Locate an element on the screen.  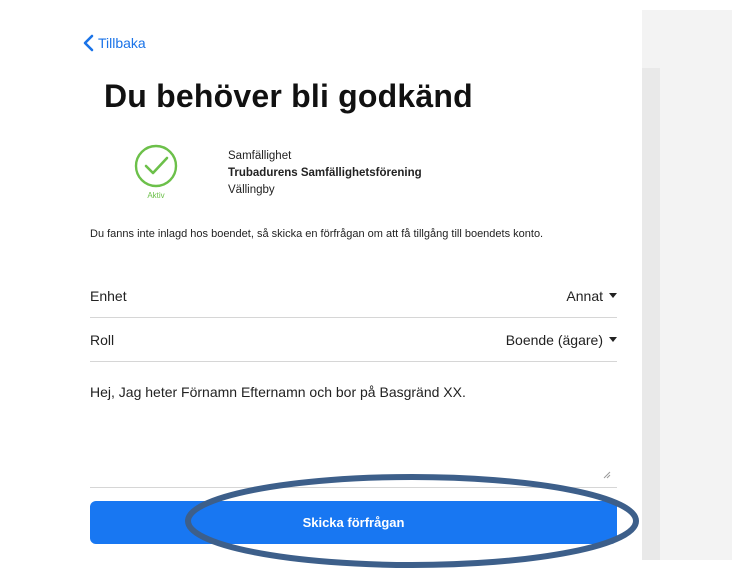
back-button: Tillbaka is located at coordinates (114, 43).